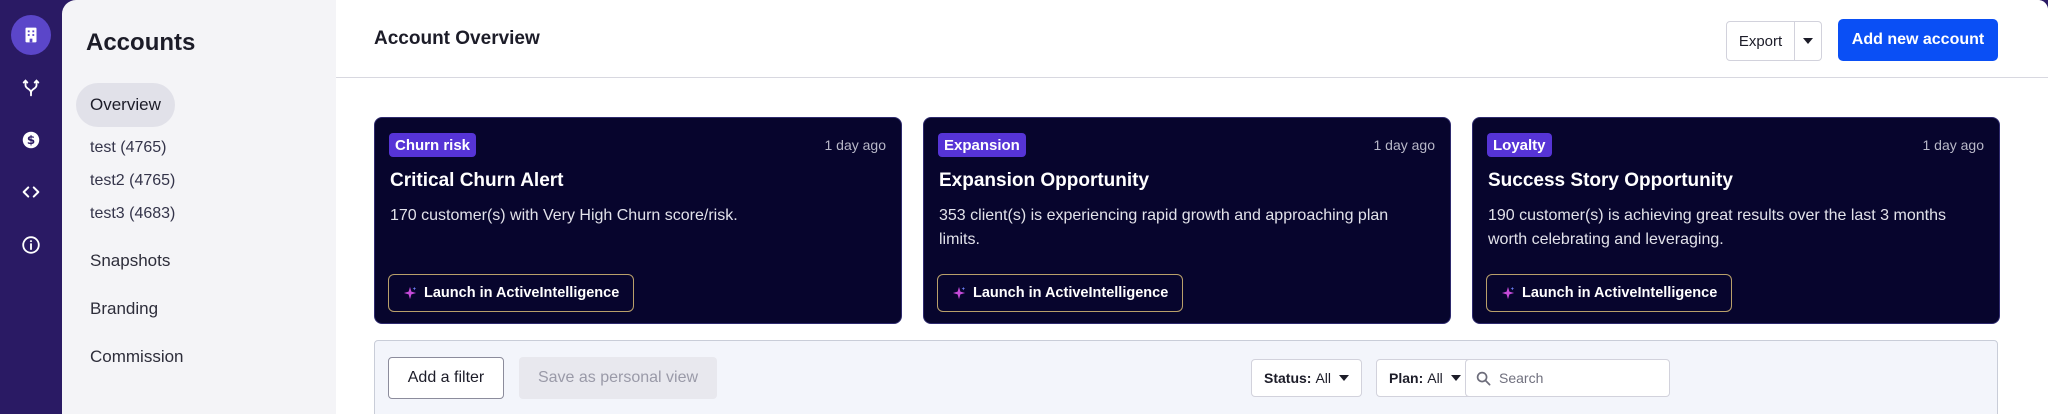 The height and width of the screenshot is (414, 2048). I want to click on dollar-icon: $, so click(31, 140).